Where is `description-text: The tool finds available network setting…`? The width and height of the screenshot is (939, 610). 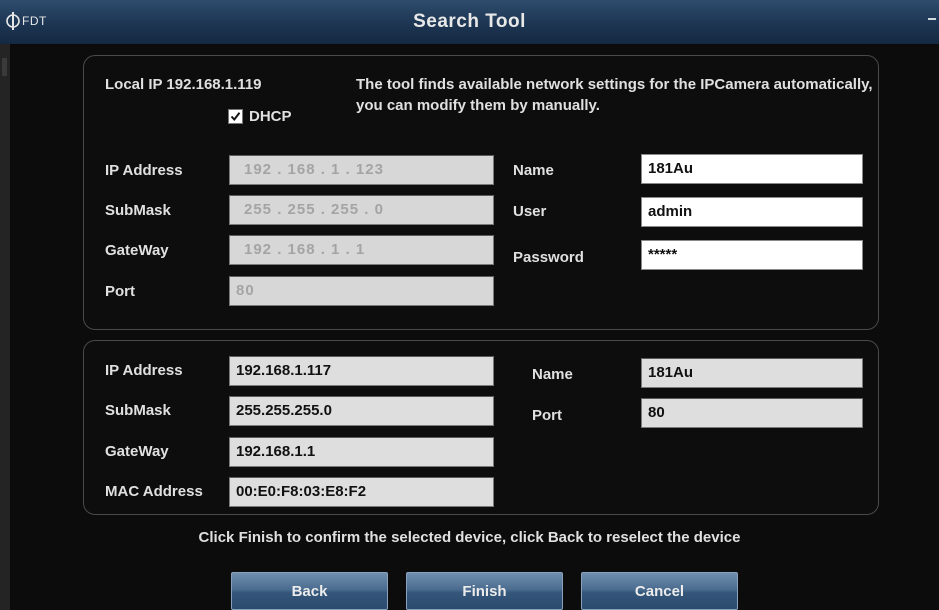 description-text: The tool finds available network setting… is located at coordinates (614, 95).